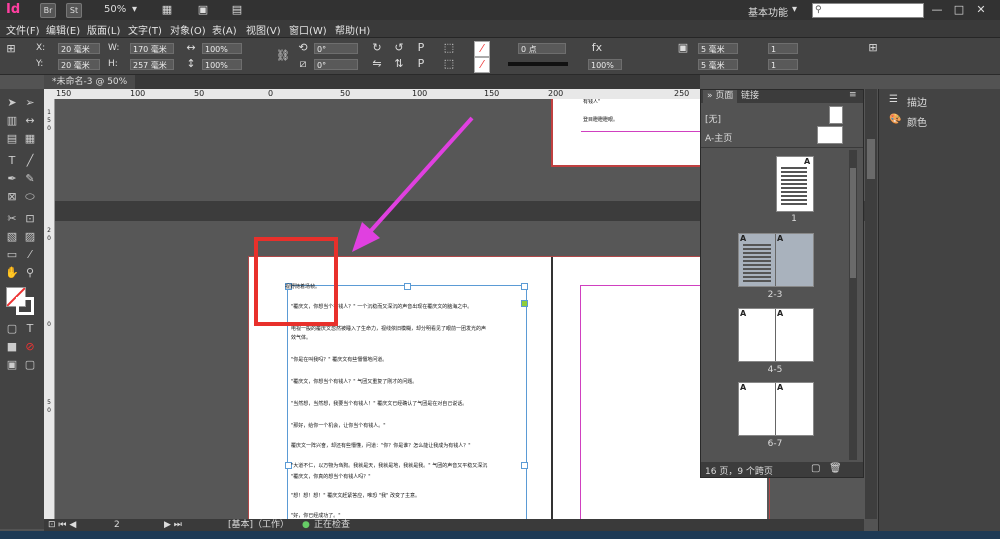 This screenshot has width=1000, height=539. Describe the element at coordinates (30, 365) in the screenshot. I see `preview-view-icon: ▢` at that location.